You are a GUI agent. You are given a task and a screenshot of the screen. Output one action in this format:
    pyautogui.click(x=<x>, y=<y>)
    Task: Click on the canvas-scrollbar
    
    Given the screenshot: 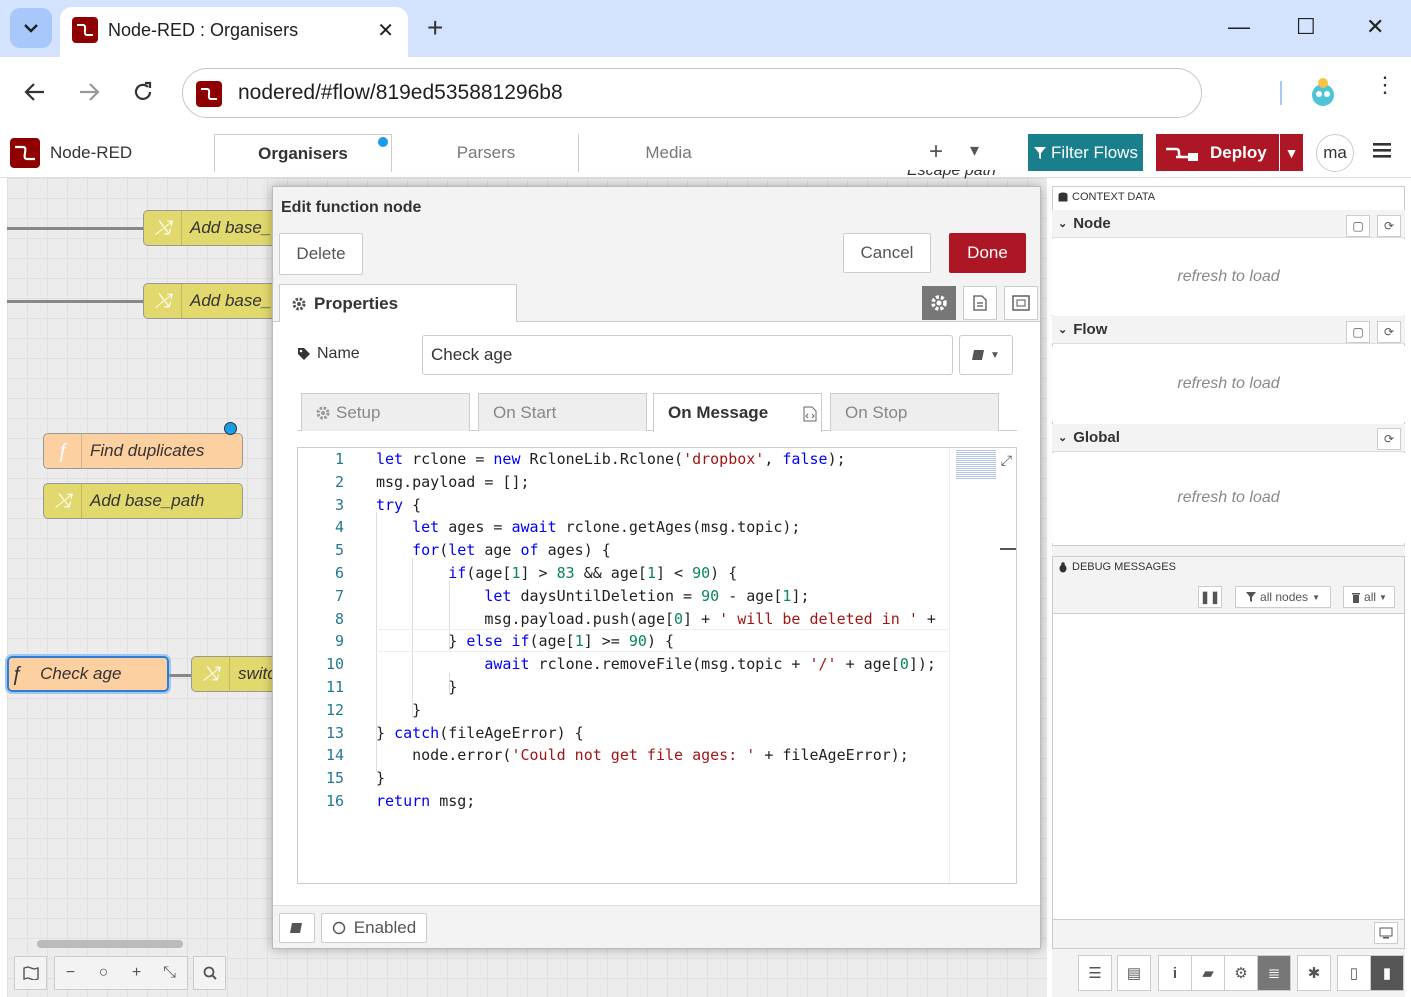 What is the action you would take?
    pyautogui.click(x=110, y=944)
    